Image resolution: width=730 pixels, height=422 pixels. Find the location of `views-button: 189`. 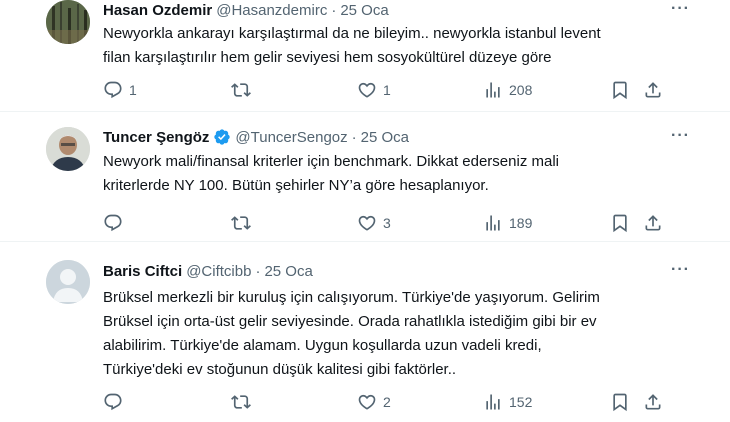

views-button: 189 is located at coordinates (507, 223).